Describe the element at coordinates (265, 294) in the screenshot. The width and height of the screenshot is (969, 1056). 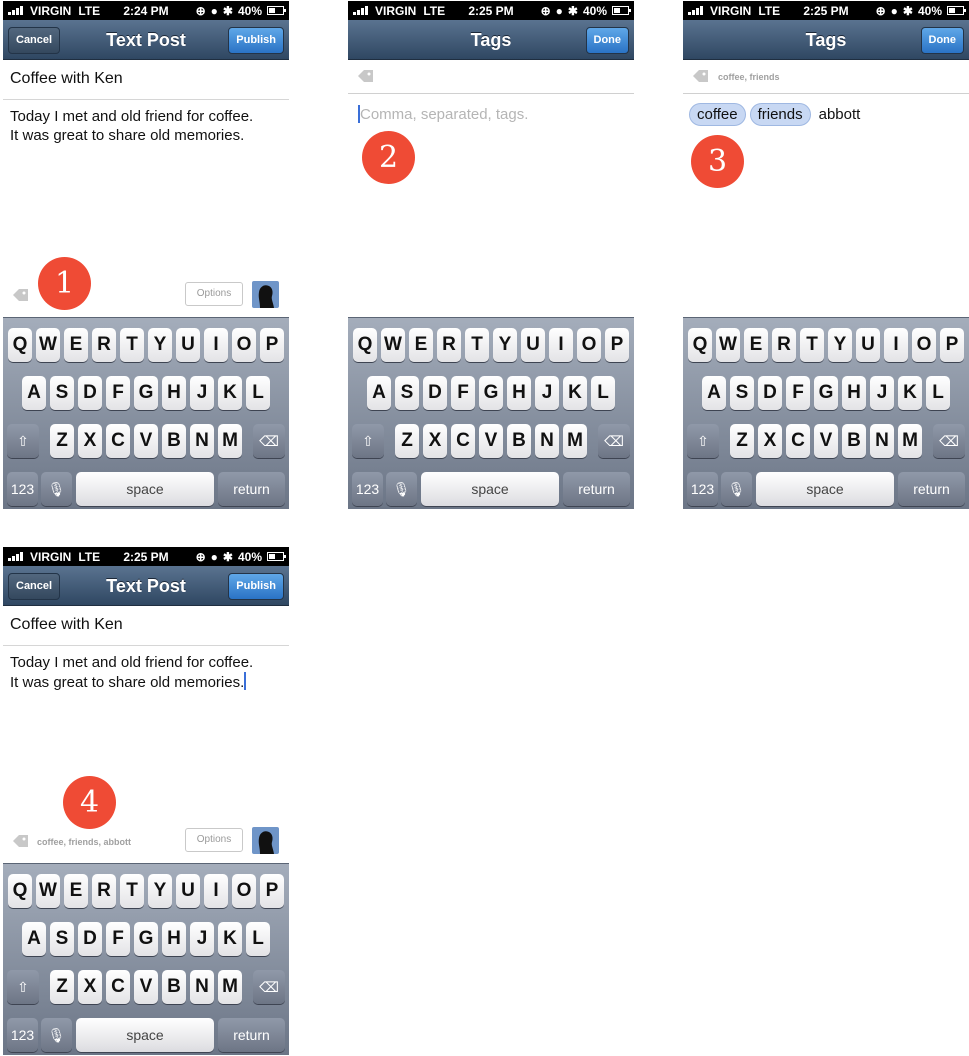
I see `avatar` at that location.